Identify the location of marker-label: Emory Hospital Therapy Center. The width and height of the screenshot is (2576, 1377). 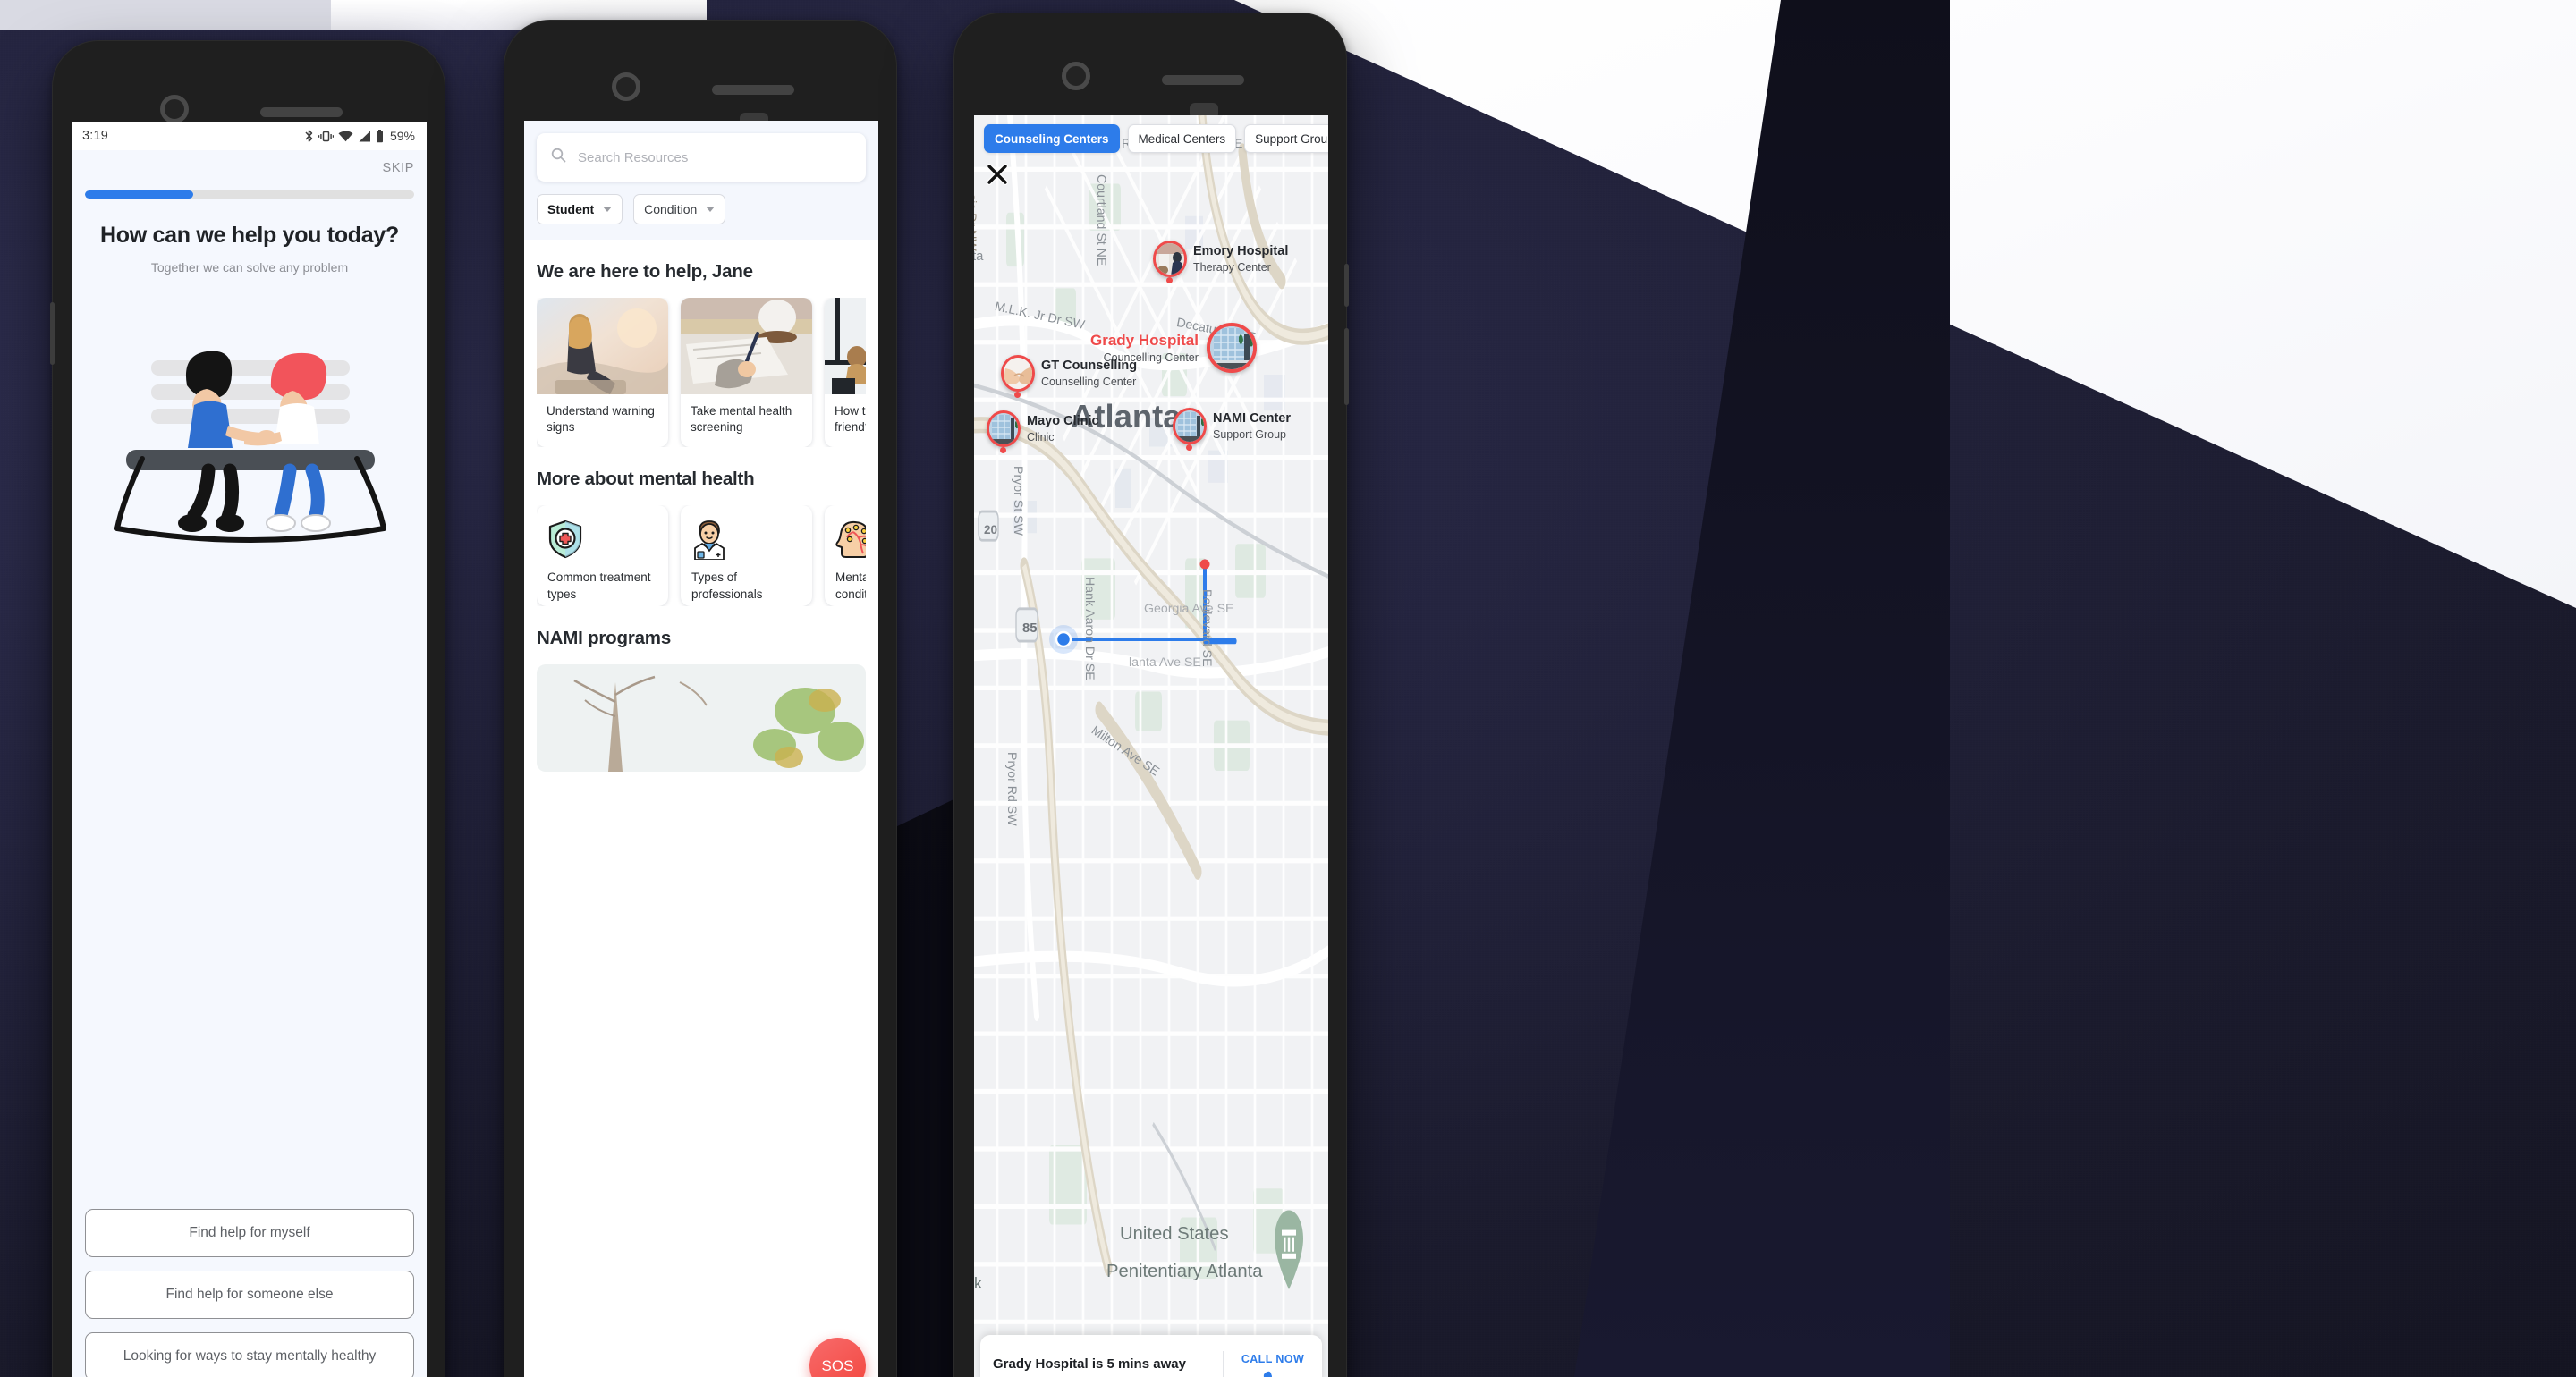
(1240, 259).